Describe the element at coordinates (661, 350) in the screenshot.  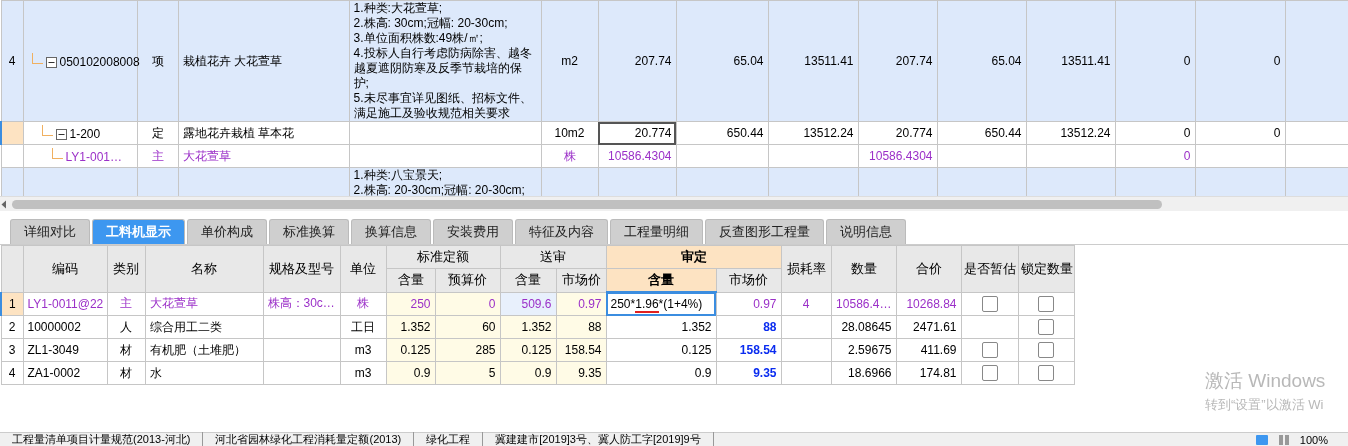
I see `value-cell: 0.125` at that location.